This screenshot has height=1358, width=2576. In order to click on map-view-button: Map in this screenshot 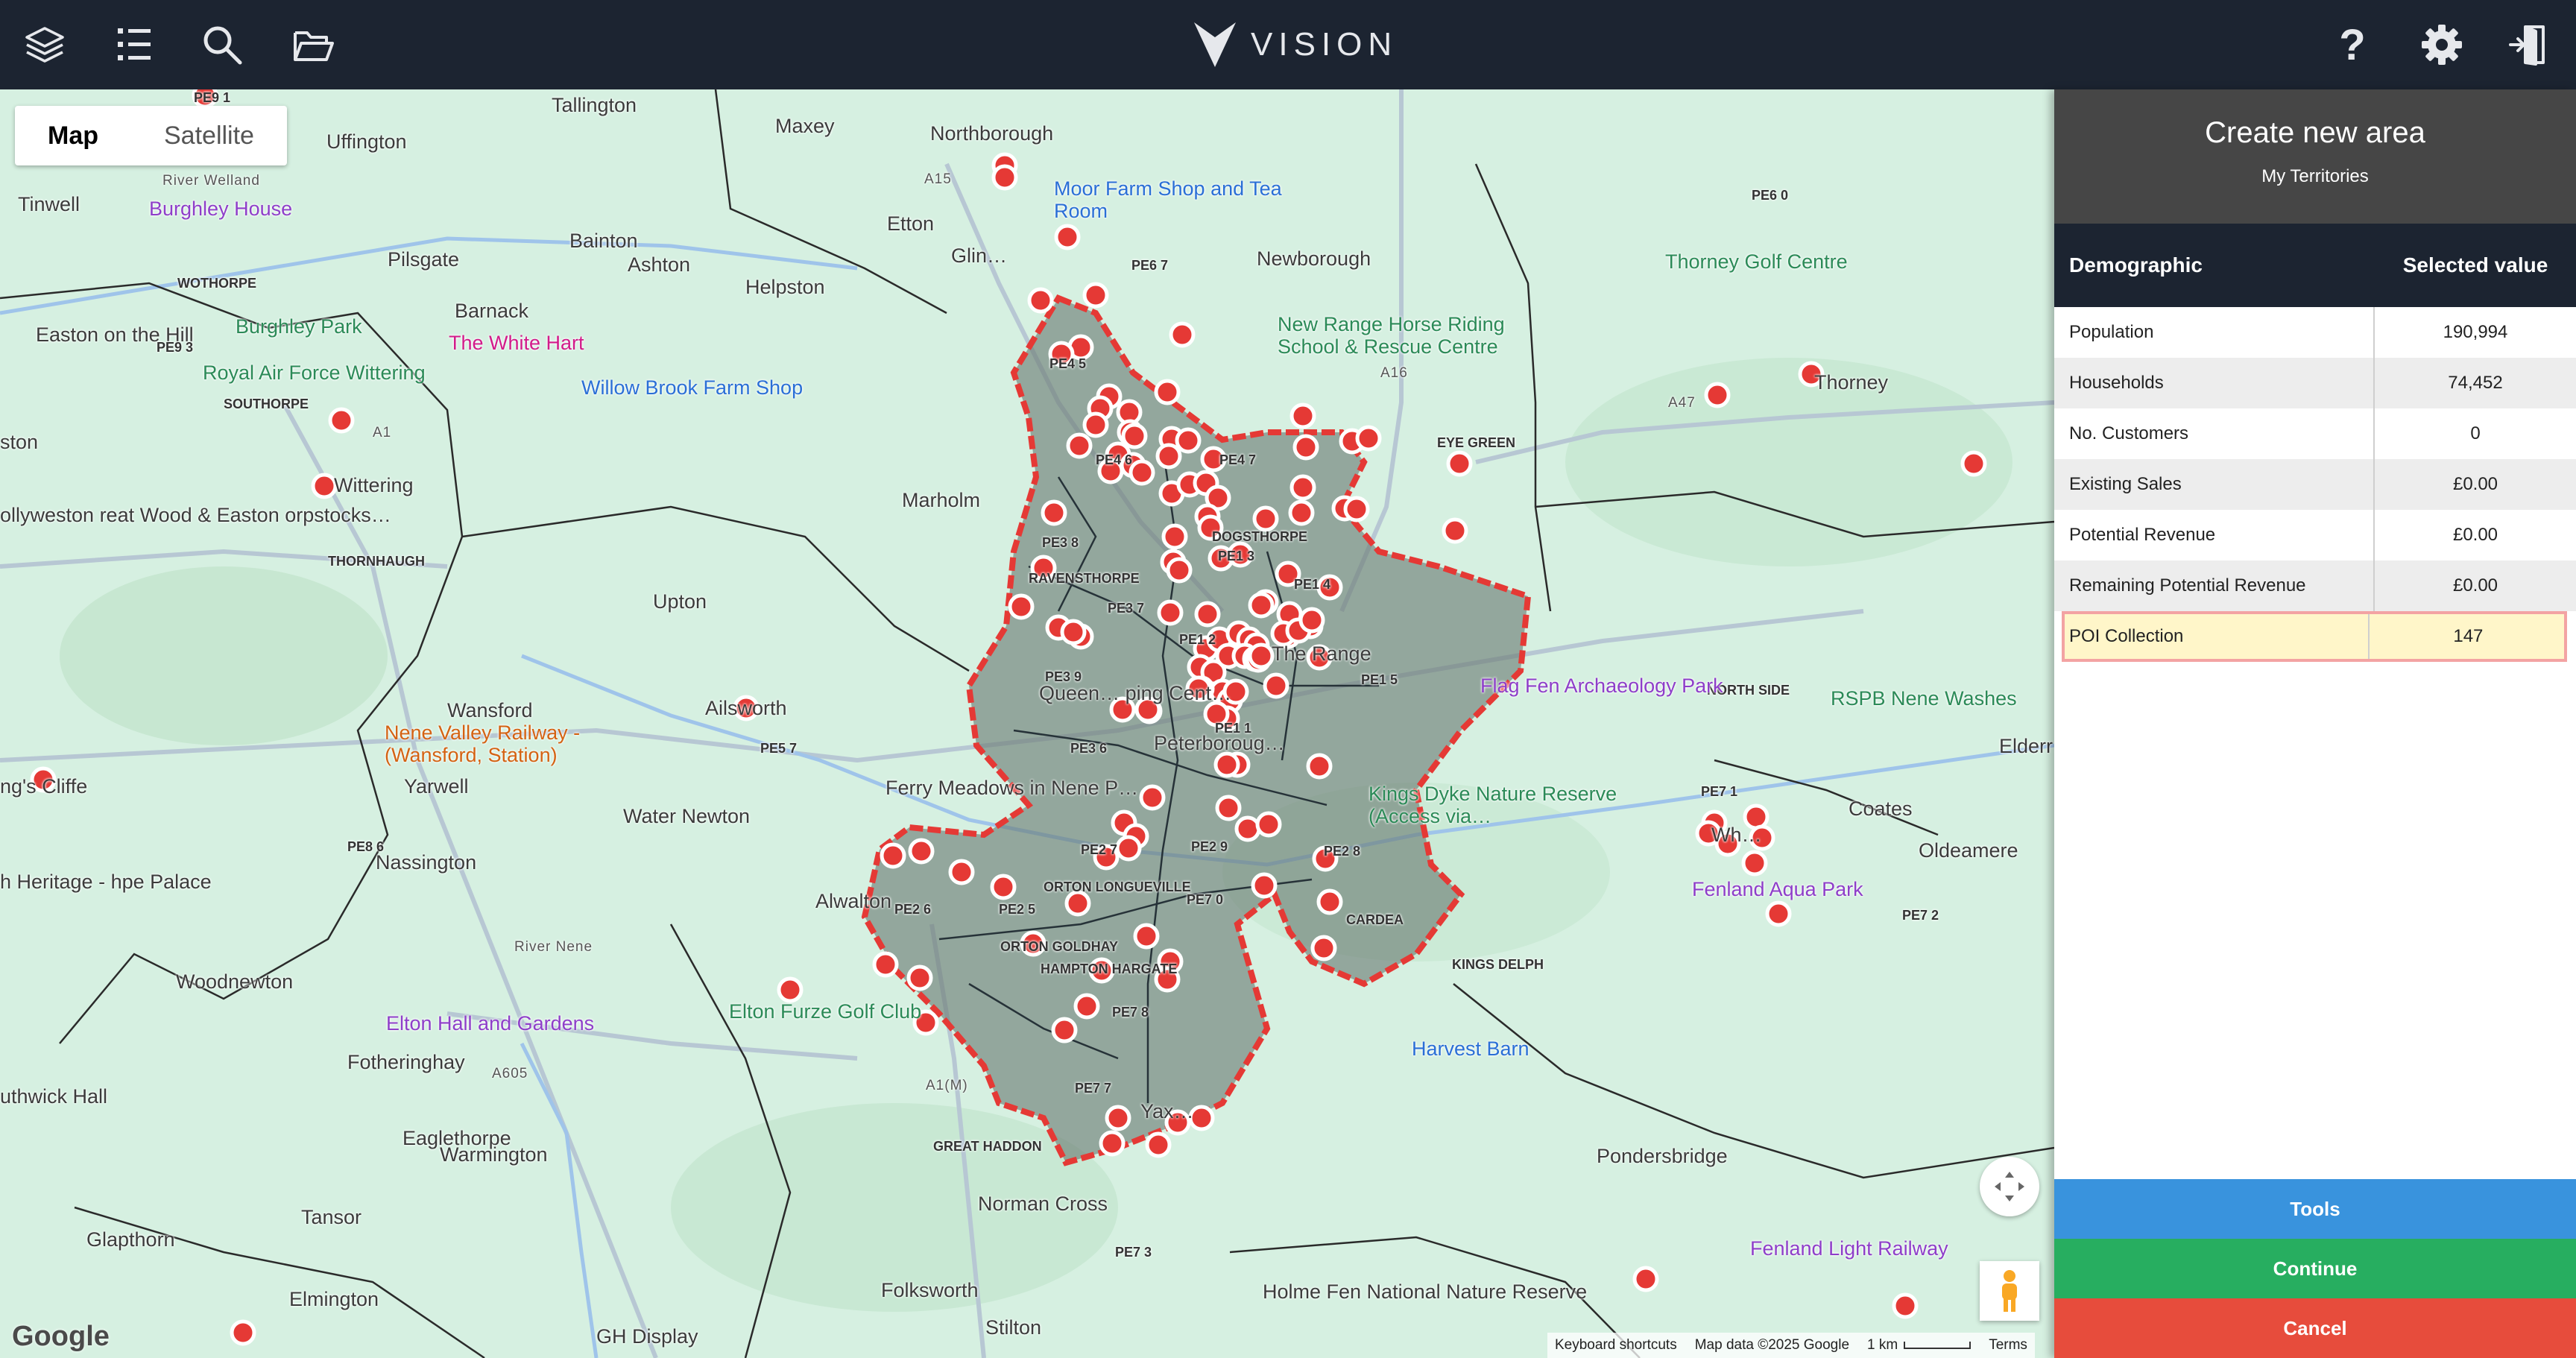, I will do `click(73, 135)`.